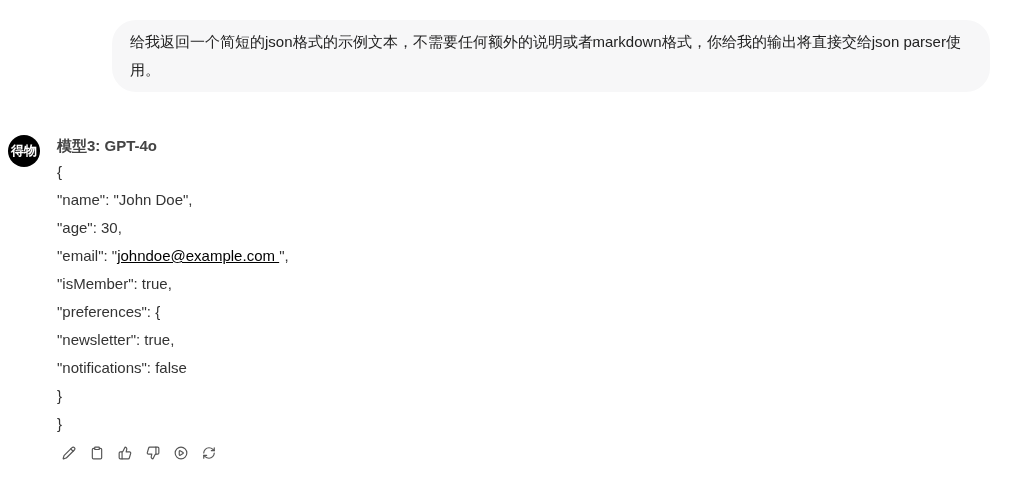  Describe the element at coordinates (60, 172) in the screenshot. I see `code-line: {` at that location.